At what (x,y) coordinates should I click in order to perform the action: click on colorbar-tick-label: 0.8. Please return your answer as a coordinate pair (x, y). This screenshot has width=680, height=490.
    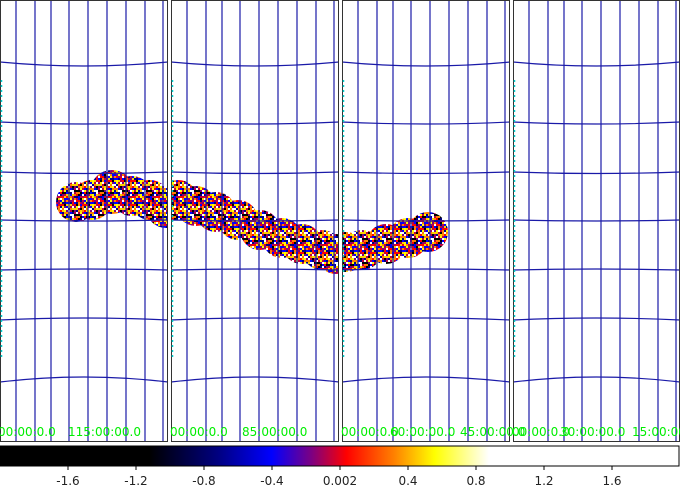
    Looking at the image, I should click on (475, 481).